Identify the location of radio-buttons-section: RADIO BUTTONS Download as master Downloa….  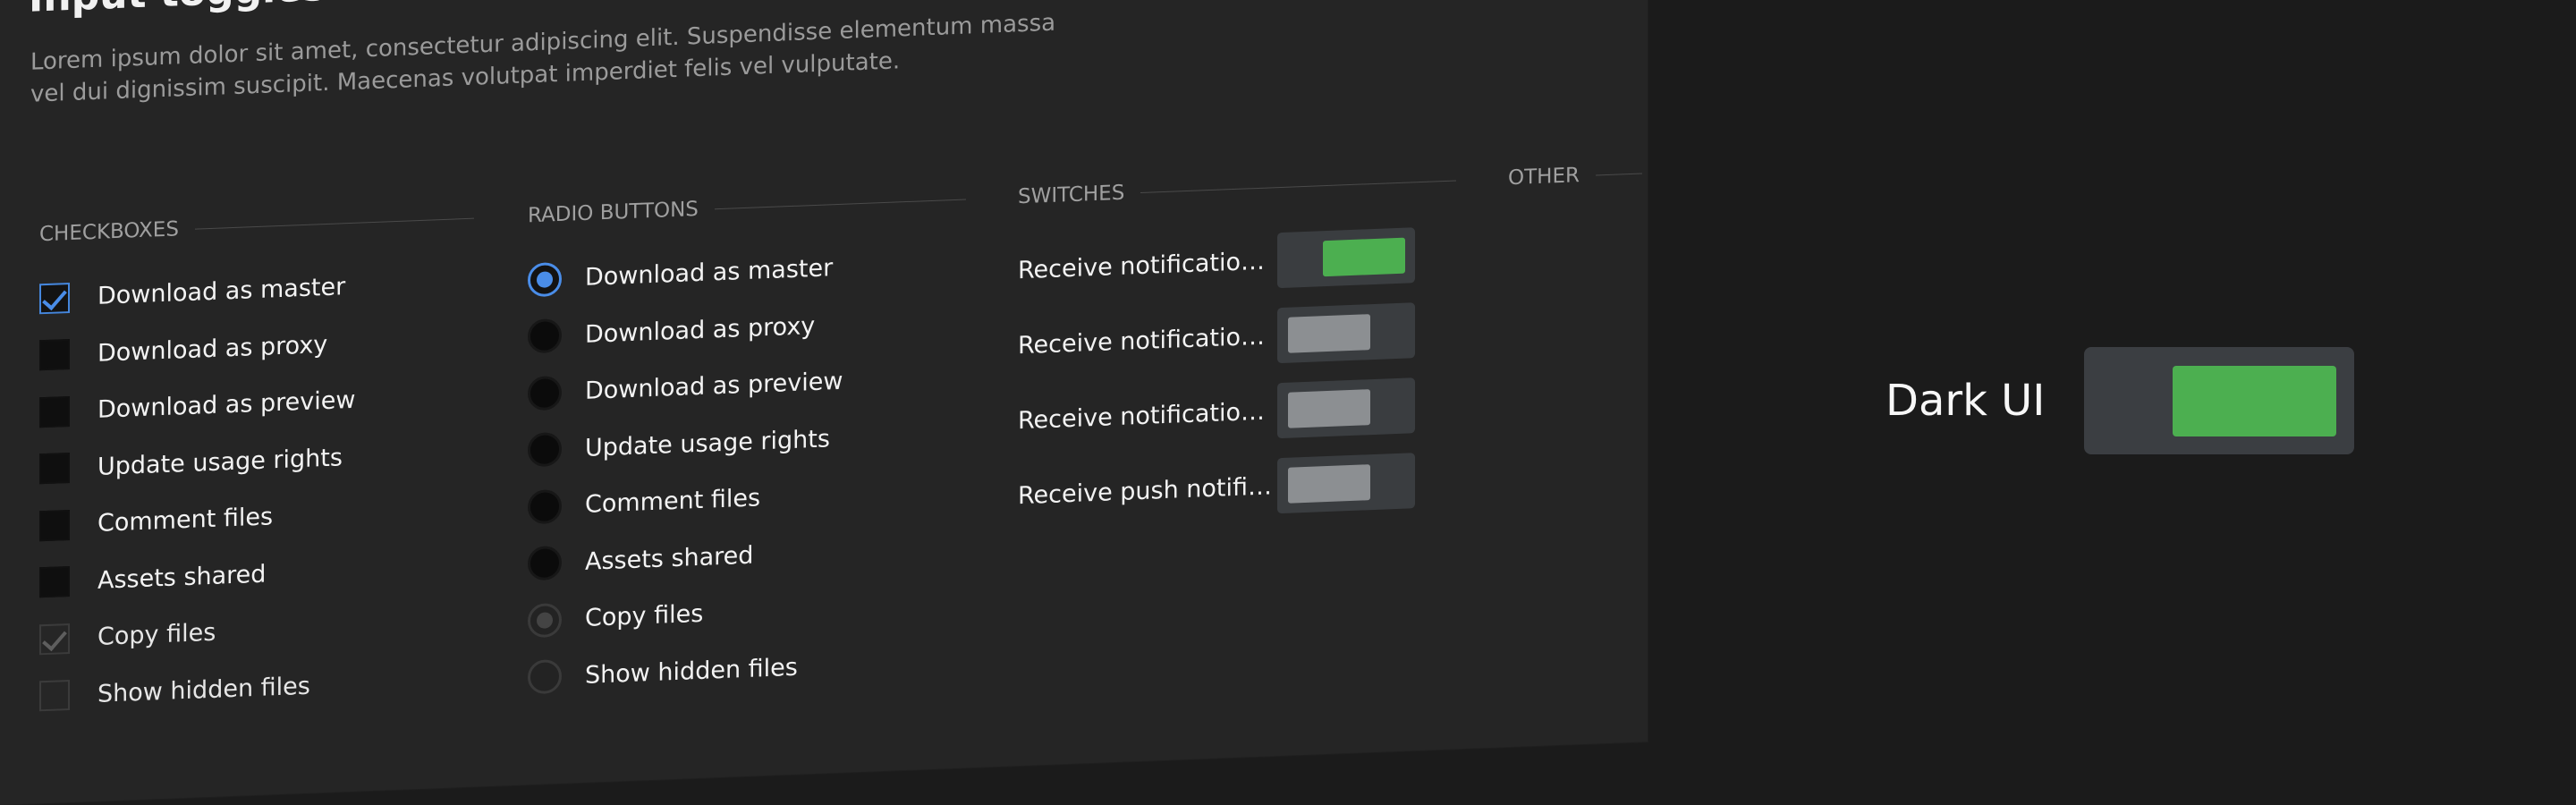
(747, 445).